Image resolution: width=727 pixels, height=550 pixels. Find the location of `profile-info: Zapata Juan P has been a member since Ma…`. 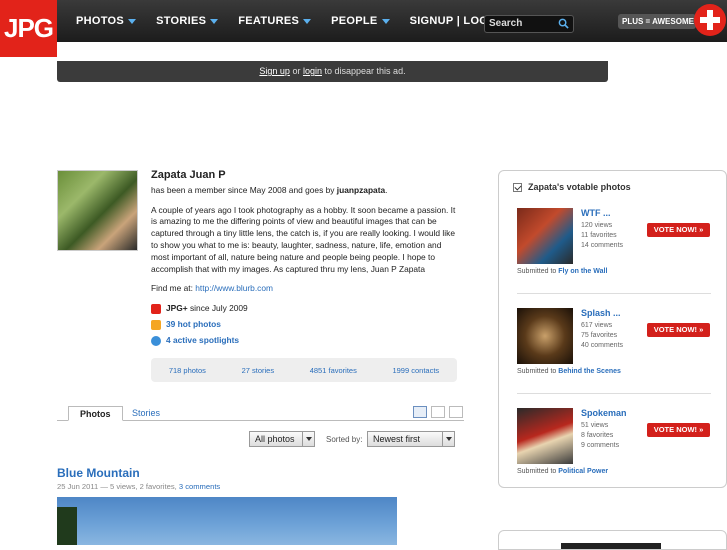

profile-info: Zapata Juan P has been a member since Ma… is located at coordinates (304, 260).